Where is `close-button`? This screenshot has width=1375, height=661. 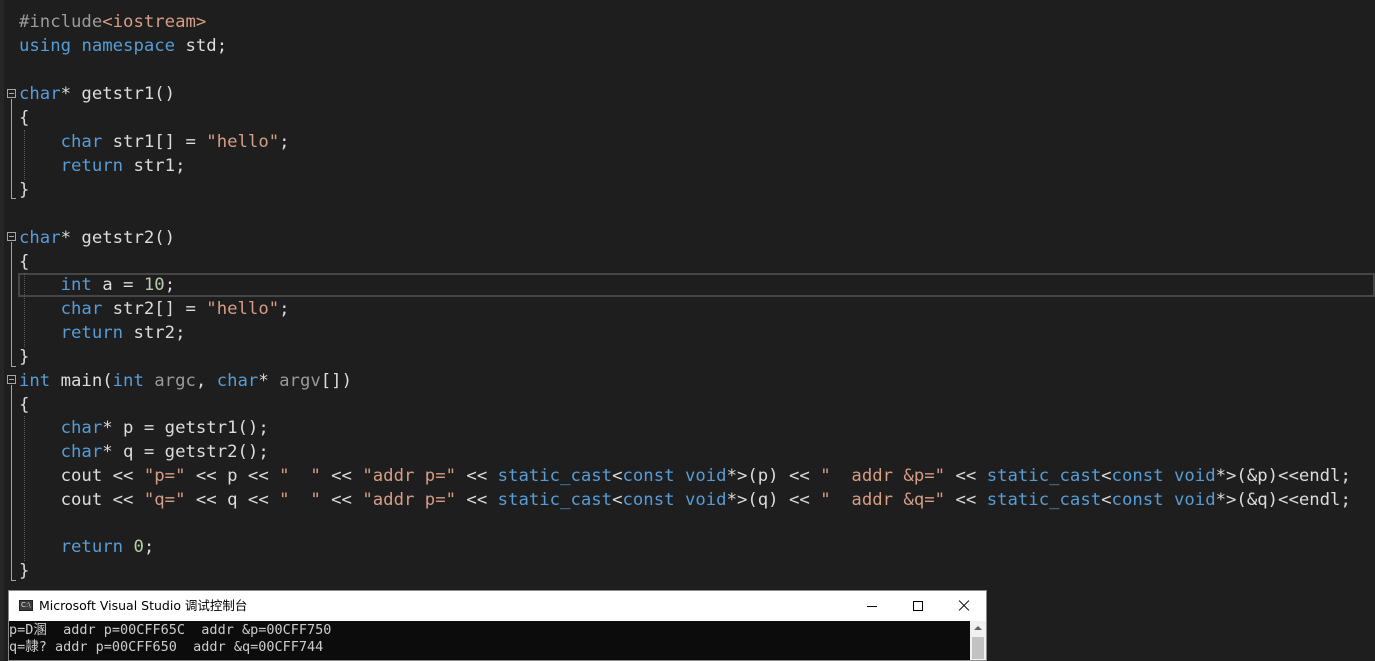
close-button is located at coordinates (963, 606).